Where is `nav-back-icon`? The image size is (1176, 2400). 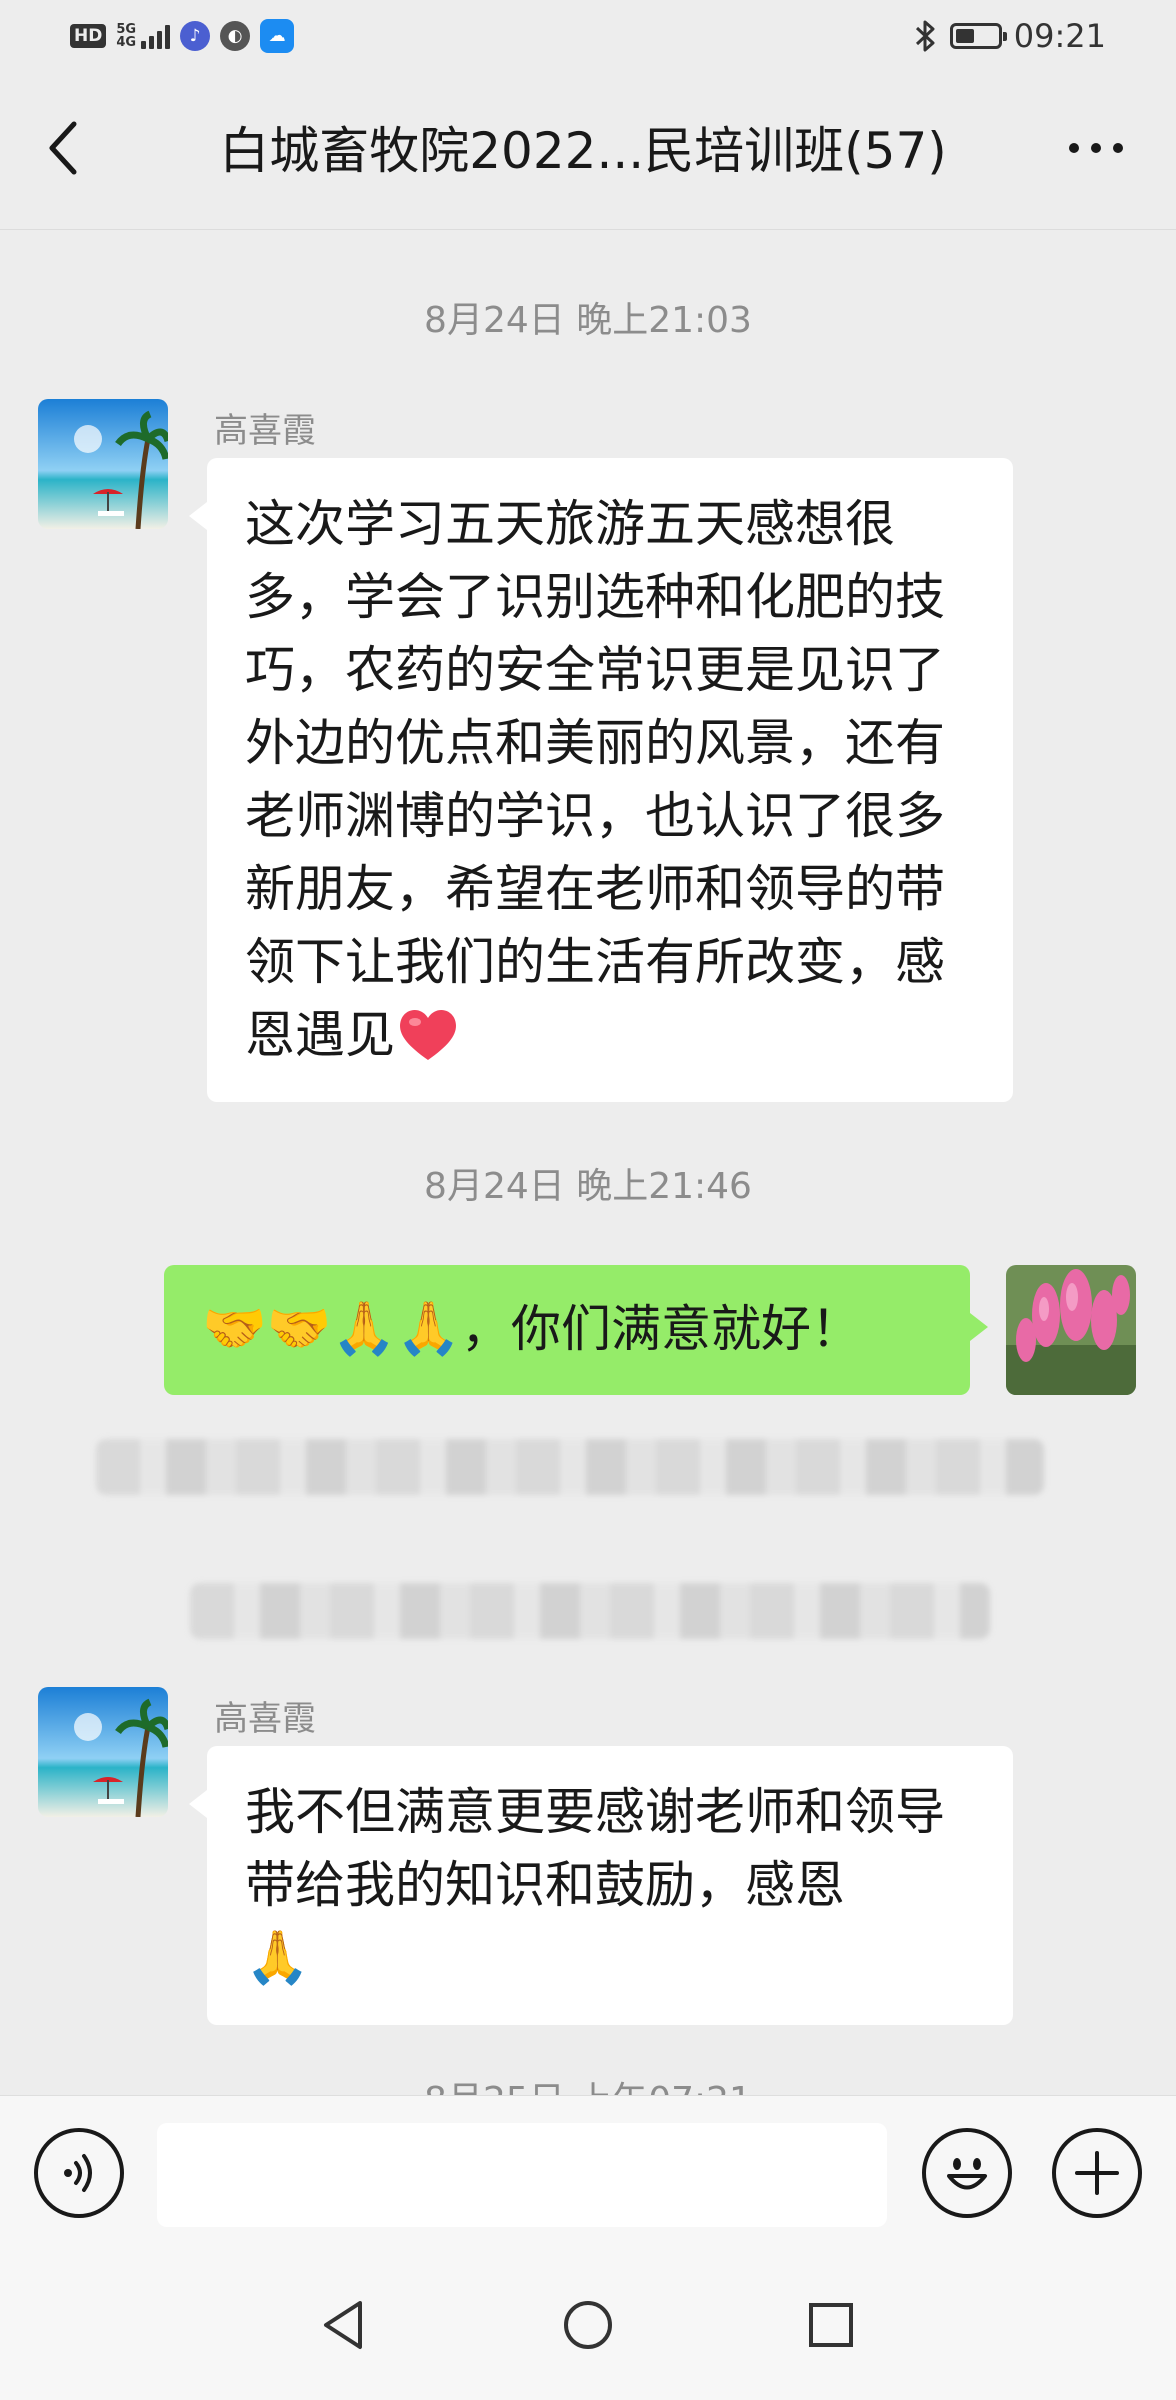
nav-back-icon is located at coordinates (343, 2325).